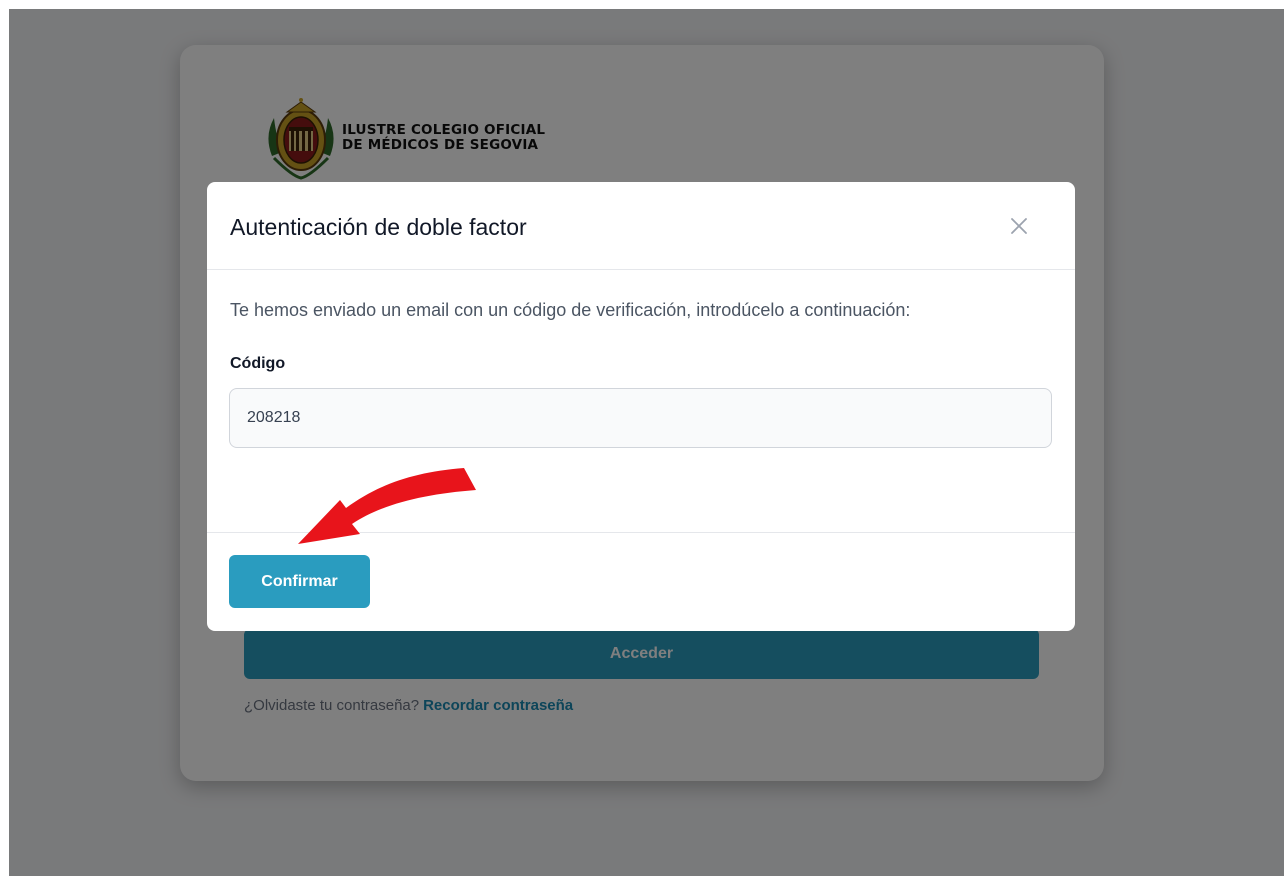 The width and height of the screenshot is (1284, 876). Describe the element at coordinates (258, 363) in the screenshot. I see `code-label: Código` at that location.